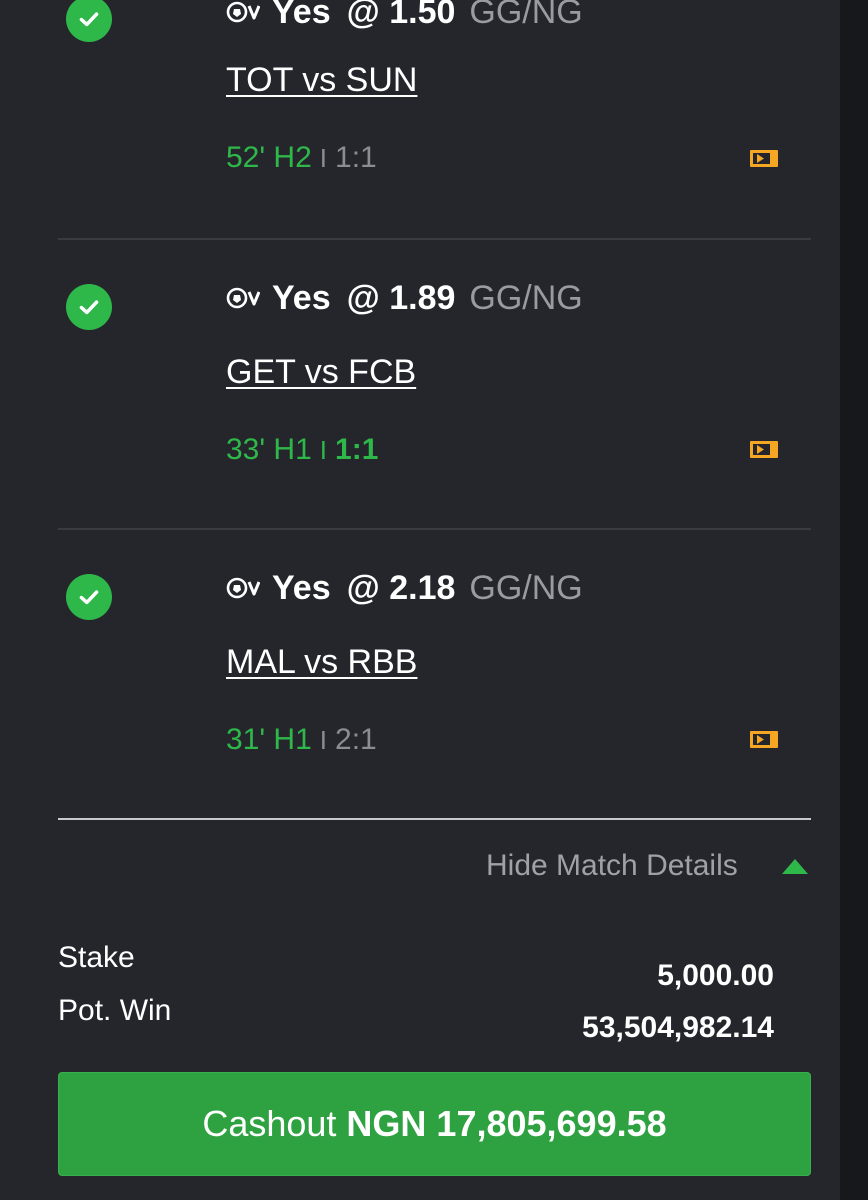 The image size is (868, 1200). Describe the element at coordinates (356, 739) in the screenshot. I see `live-score: 2:1` at that location.